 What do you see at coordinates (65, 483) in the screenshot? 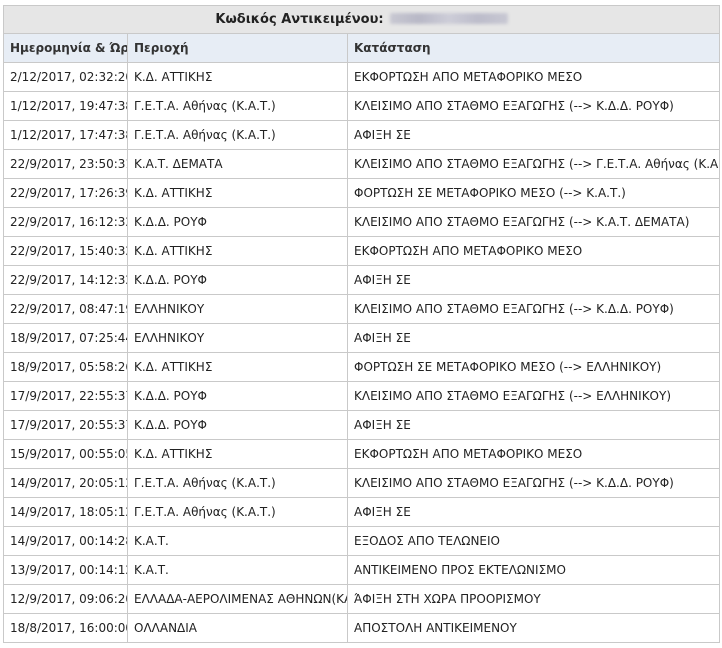
I see `cell-date: 14/9/2017, 20:05:12` at bounding box center [65, 483].